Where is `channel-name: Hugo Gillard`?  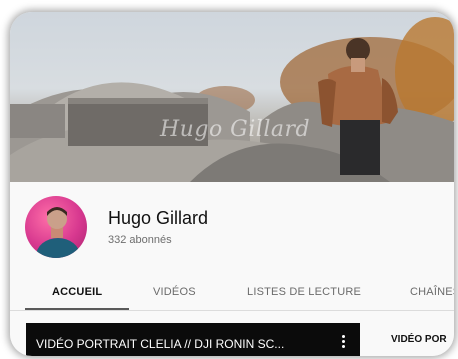
channel-name: Hugo Gillard is located at coordinates (158, 218).